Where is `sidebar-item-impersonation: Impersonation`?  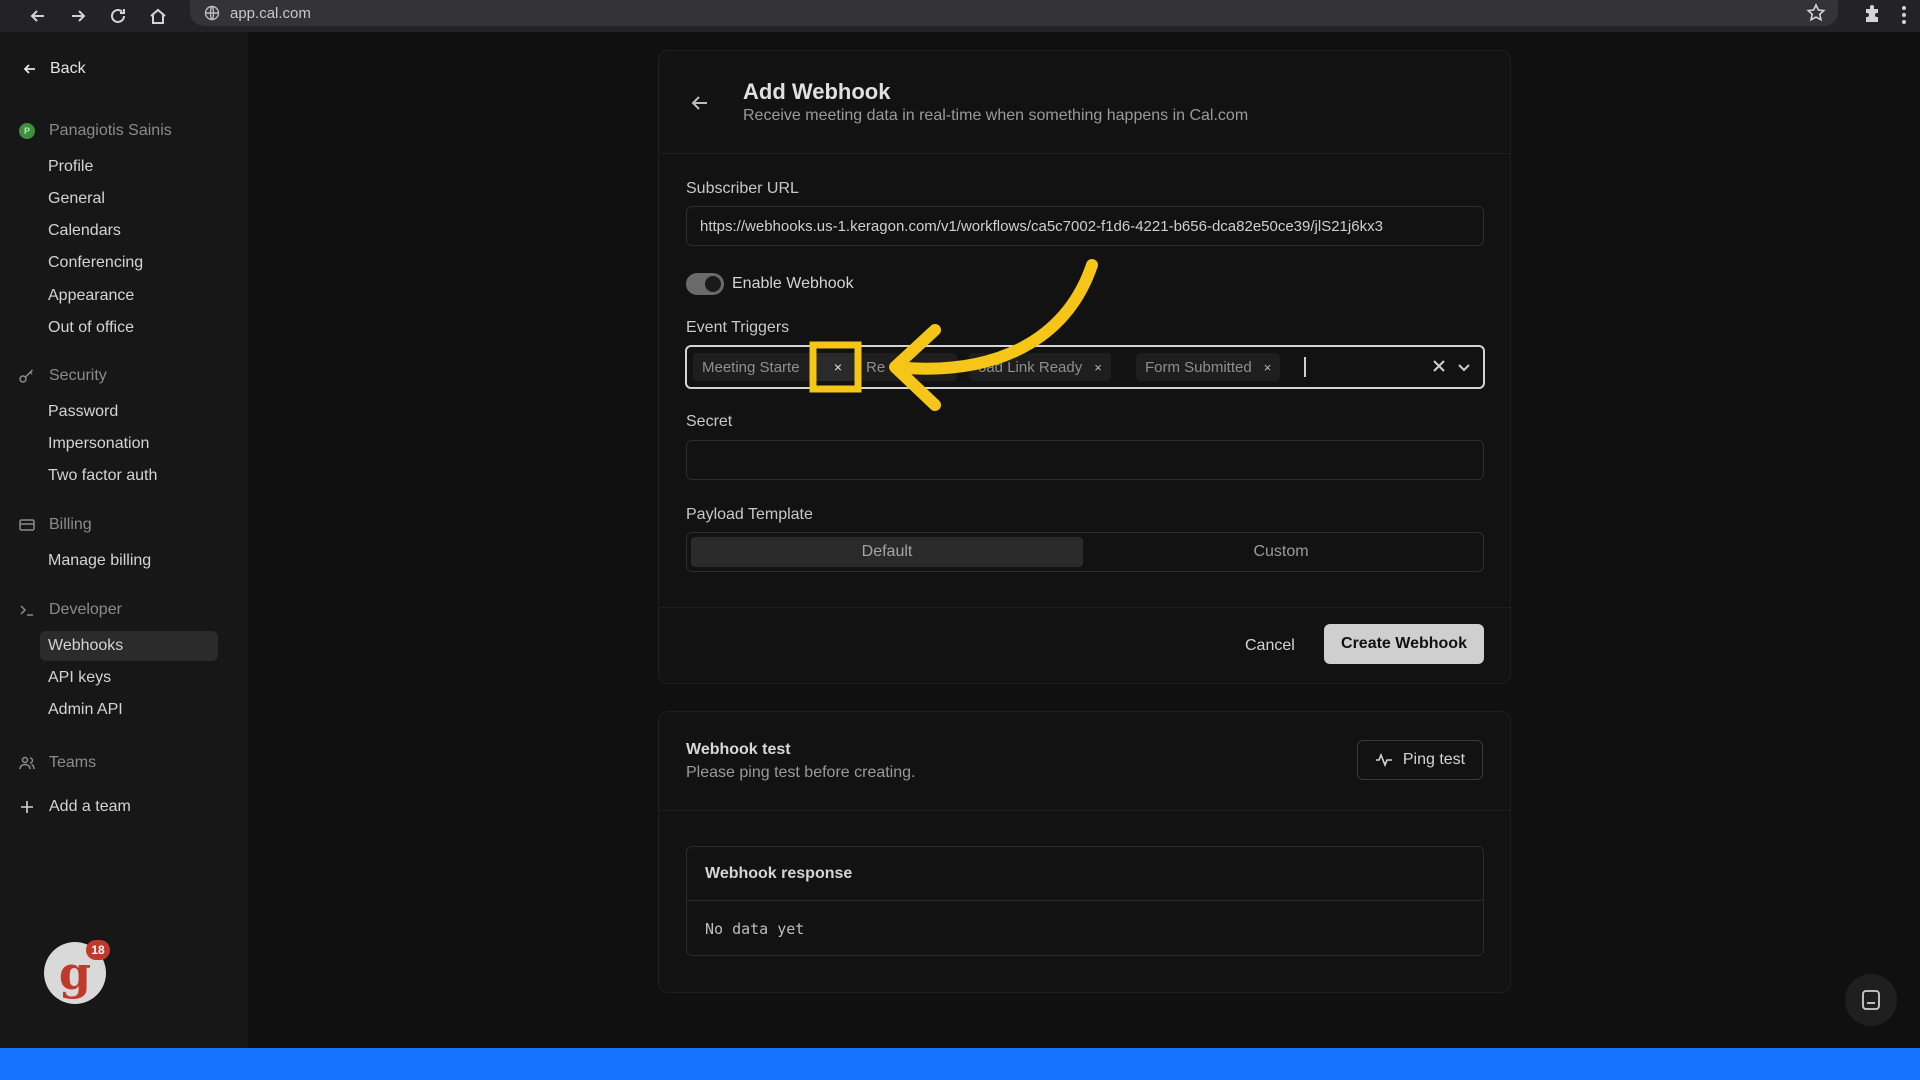 sidebar-item-impersonation: Impersonation is located at coordinates (98, 444).